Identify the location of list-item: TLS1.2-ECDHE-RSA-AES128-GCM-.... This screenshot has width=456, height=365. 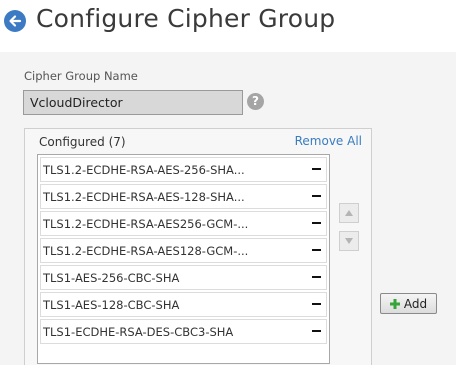
(183, 250).